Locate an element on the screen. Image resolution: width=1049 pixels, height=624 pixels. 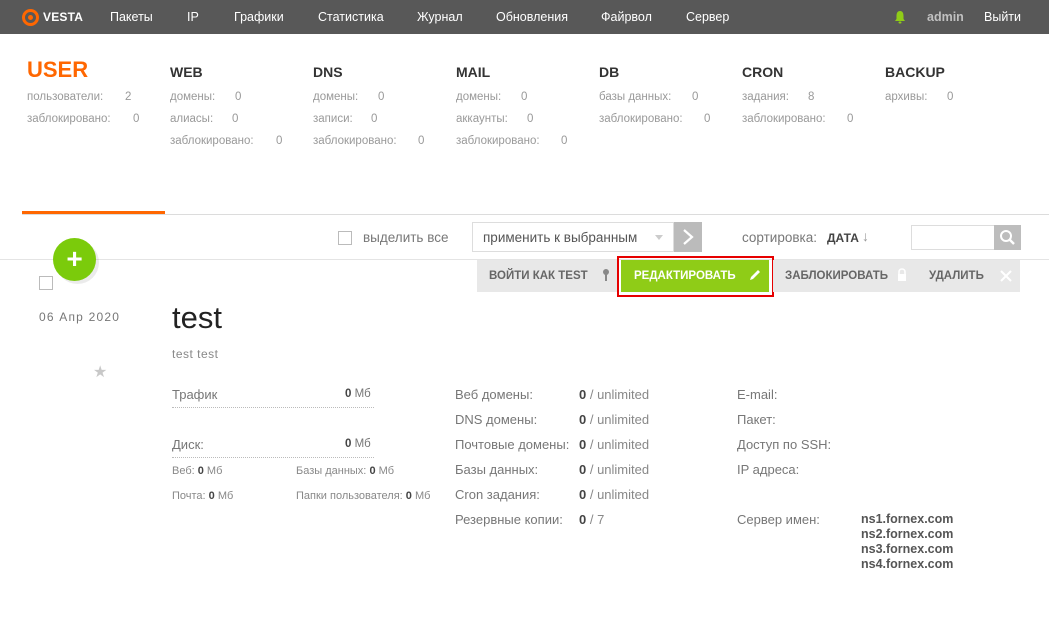
search-icon is located at coordinates (1007, 237).